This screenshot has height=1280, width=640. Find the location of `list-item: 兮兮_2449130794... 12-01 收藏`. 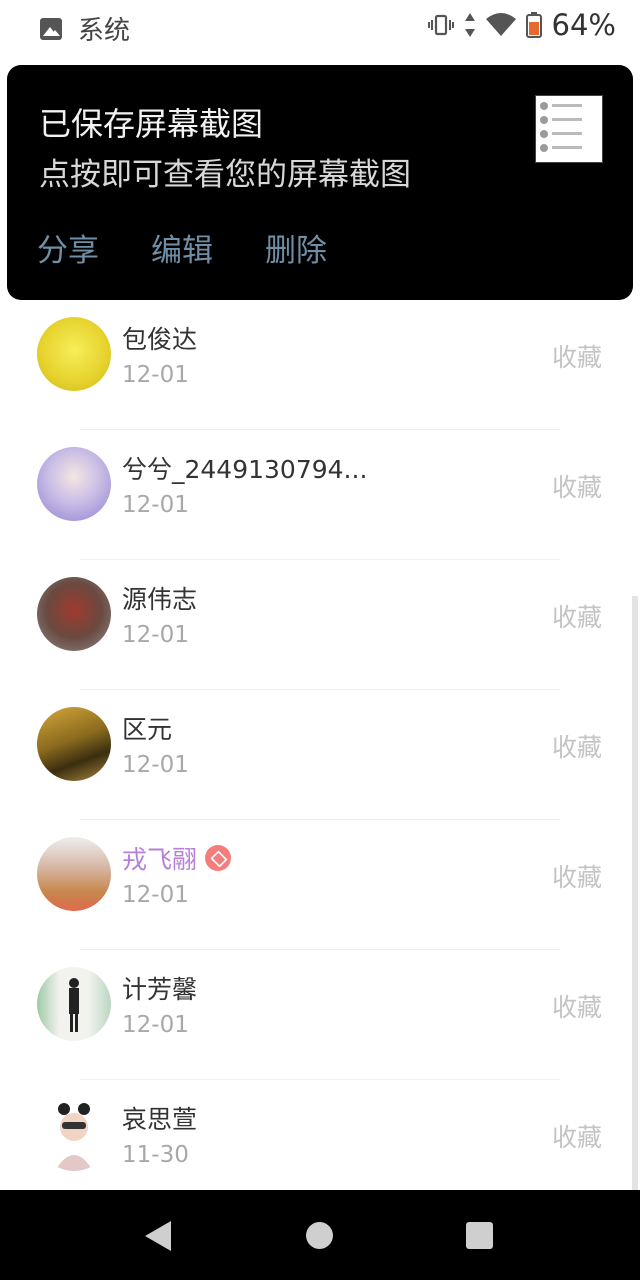

list-item: 兮兮_2449130794... 12-01 收藏 is located at coordinates (320, 495).